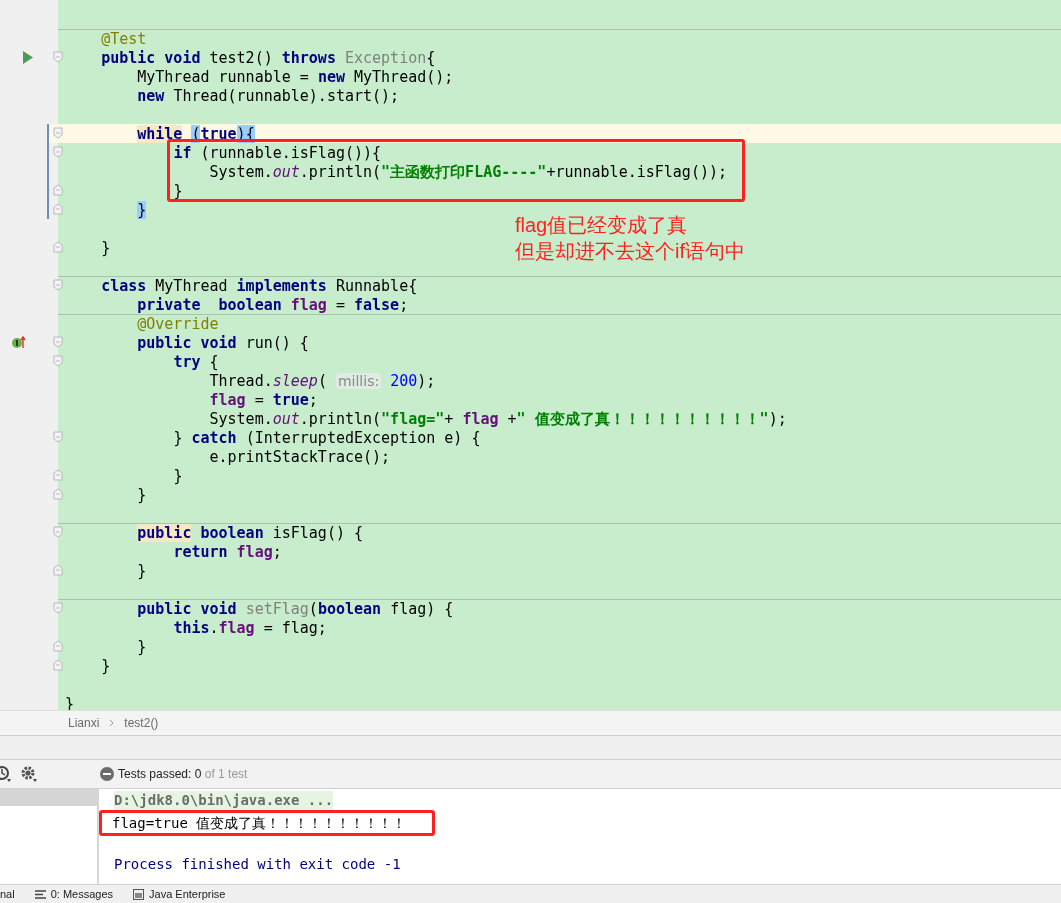 The height and width of the screenshot is (903, 1061). I want to click on code-line: @Test, so click(123, 39).